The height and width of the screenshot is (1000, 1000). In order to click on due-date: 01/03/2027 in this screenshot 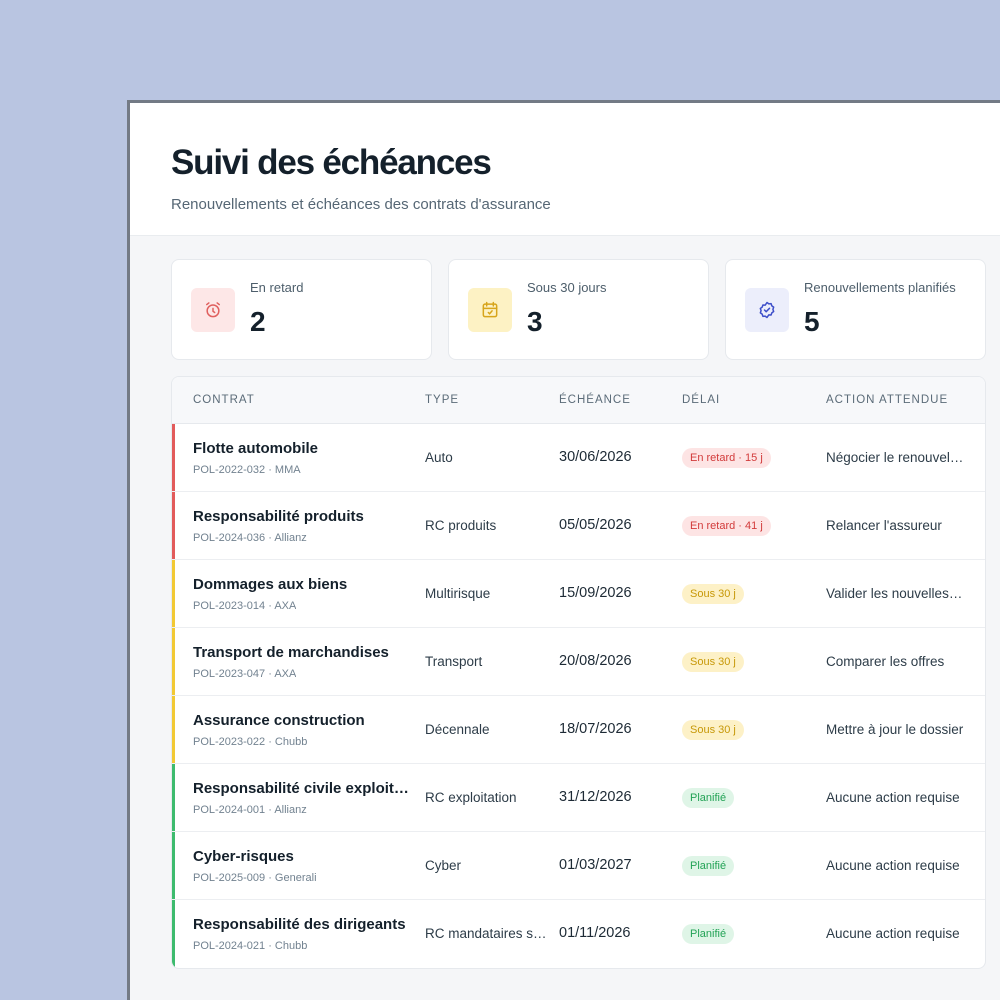, I will do `click(595, 865)`.